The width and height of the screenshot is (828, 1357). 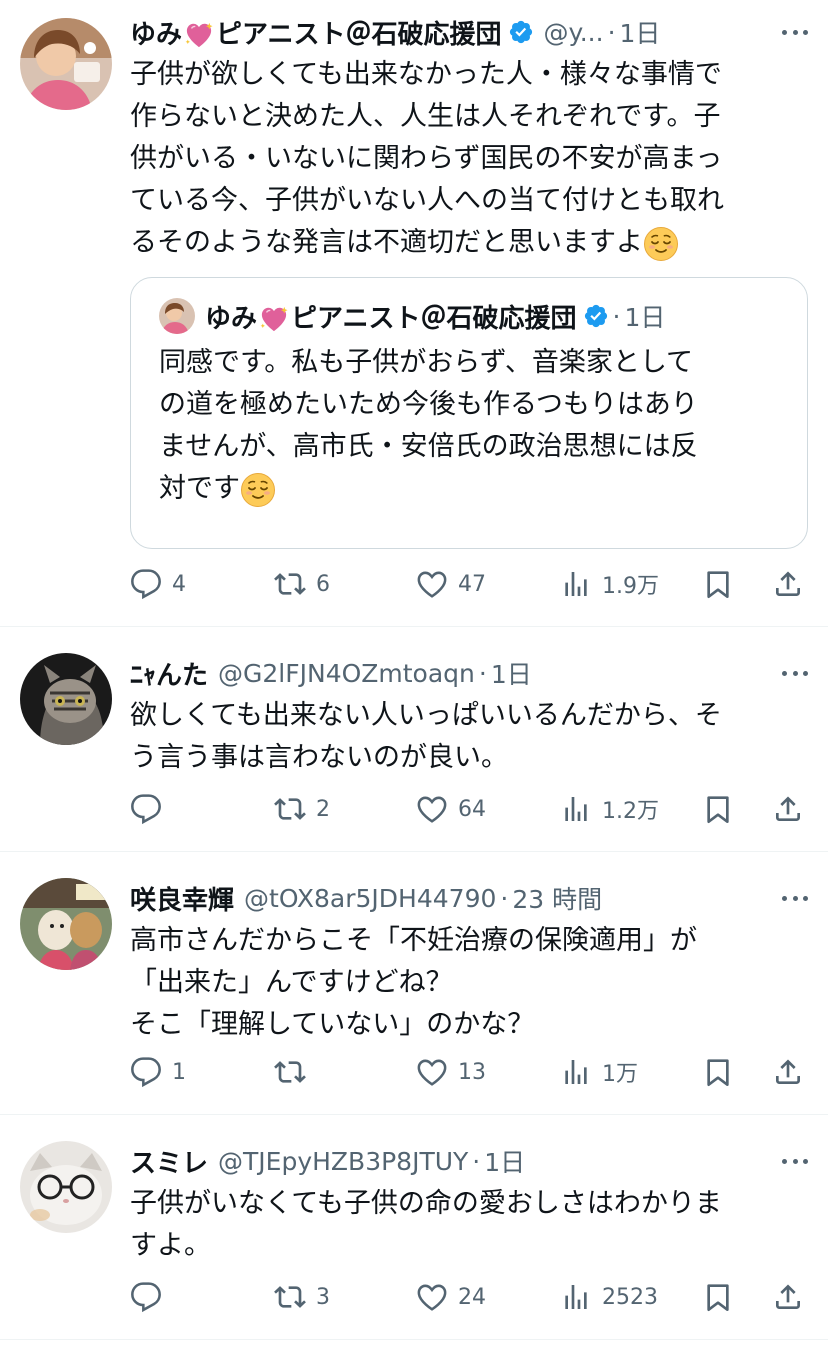 What do you see at coordinates (557, 898) in the screenshot?
I see `timestamp: 23 時間` at bounding box center [557, 898].